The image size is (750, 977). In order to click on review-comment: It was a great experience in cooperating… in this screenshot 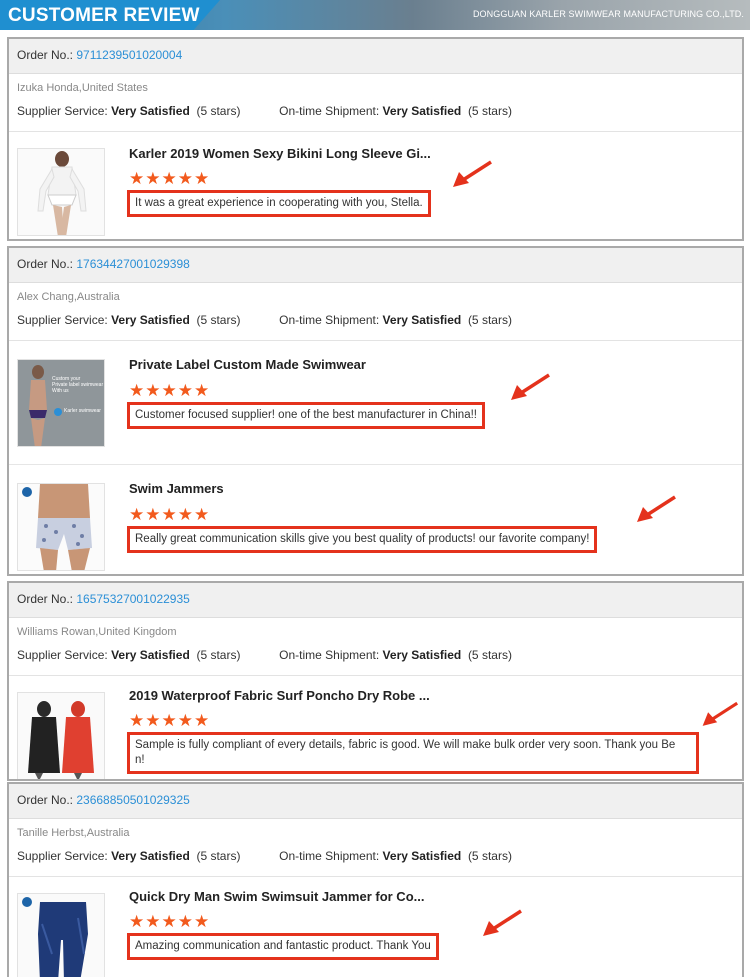, I will do `click(279, 203)`.